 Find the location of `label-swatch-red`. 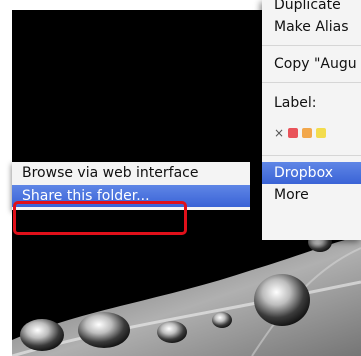

label-swatch-red is located at coordinates (293, 133).